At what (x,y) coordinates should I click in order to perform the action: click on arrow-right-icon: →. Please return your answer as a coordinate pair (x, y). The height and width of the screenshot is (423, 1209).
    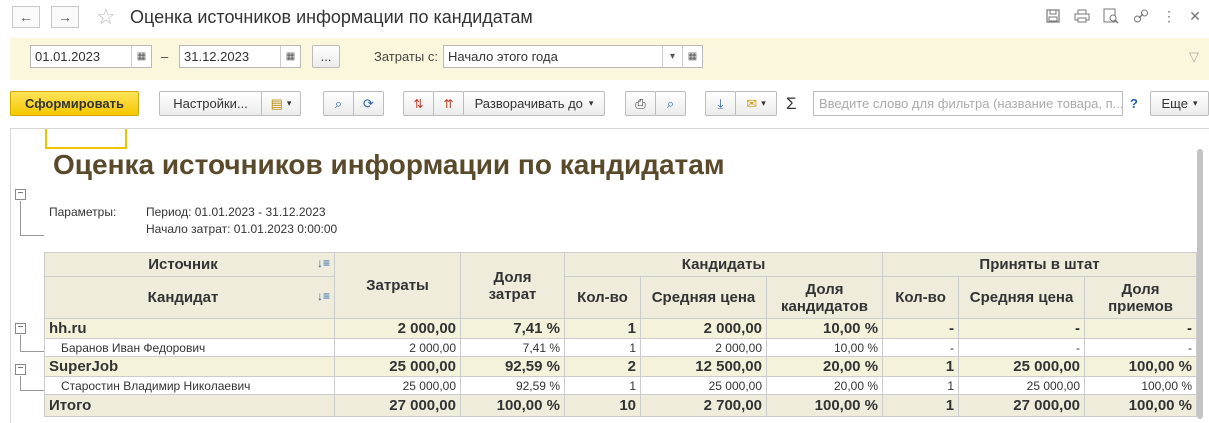
    Looking at the image, I should click on (65, 17).